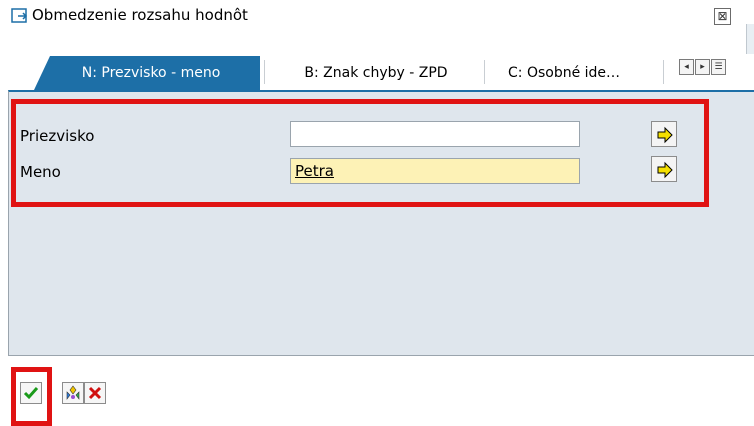 This screenshot has width=754, height=426. Describe the element at coordinates (686, 67) in the screenshot. I see `tab-scroll-left-icon: ◂` at that location.